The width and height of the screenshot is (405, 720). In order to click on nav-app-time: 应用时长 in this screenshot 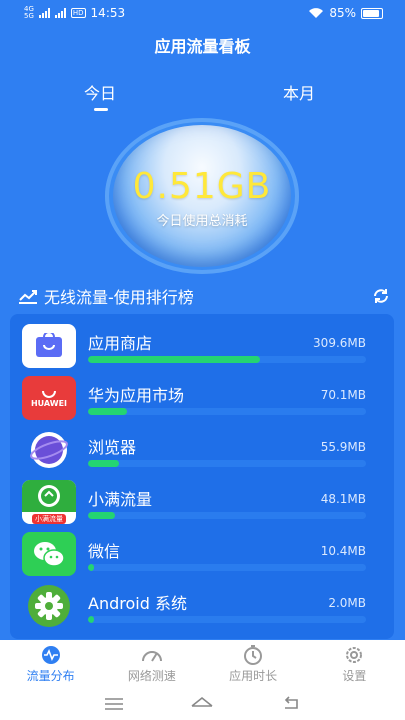, I will do `click(253, 664)`.